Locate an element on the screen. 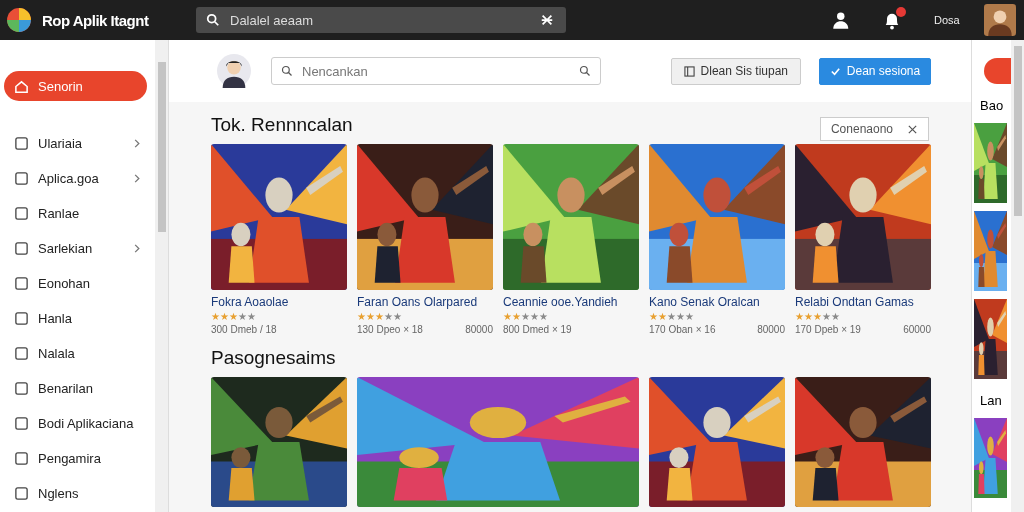 This screenshot has width=1024, height=512. app-title: Rop Aplik Itagnt is located at coordinates (96, 20).